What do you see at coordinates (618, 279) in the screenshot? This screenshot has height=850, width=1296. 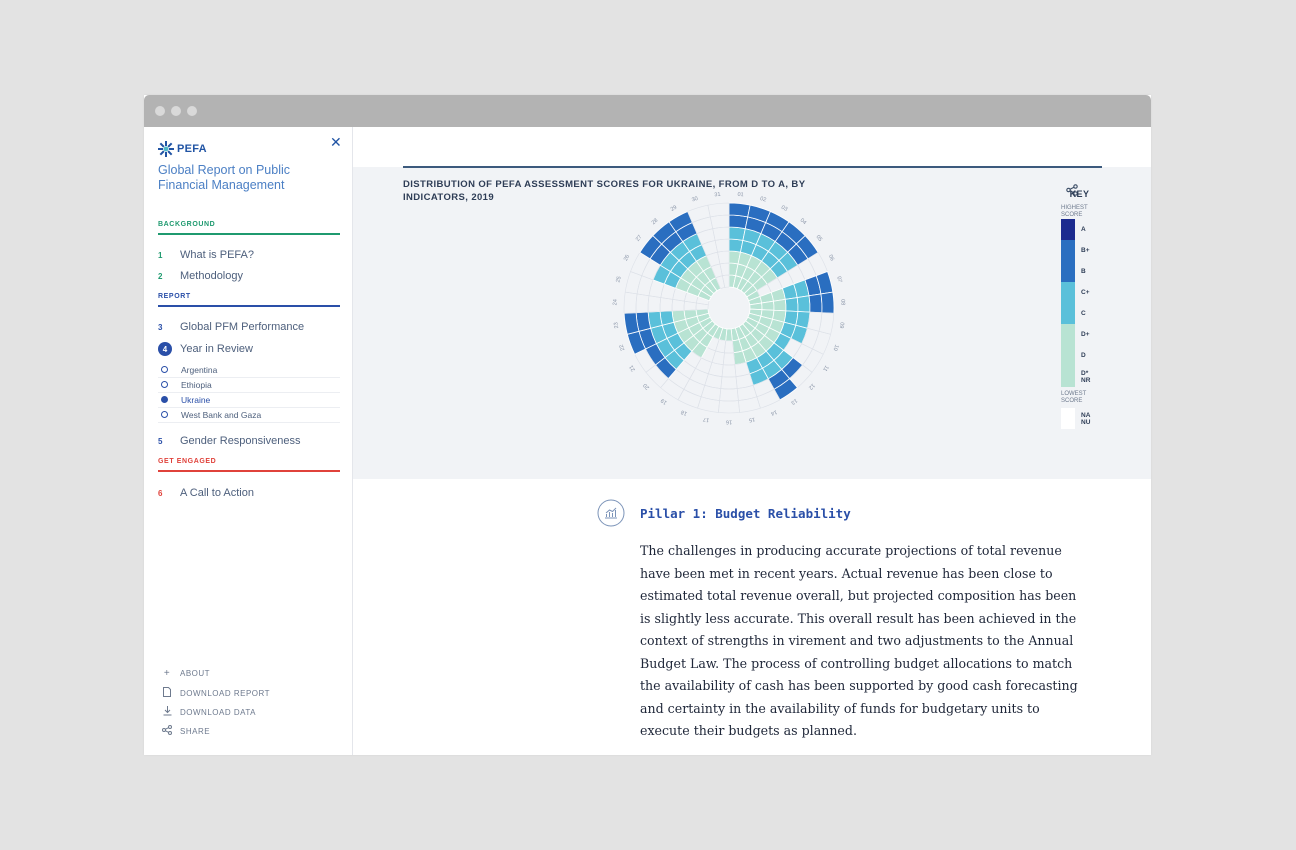 I see `indicator-label: 25` at bounding box center [618, 279].